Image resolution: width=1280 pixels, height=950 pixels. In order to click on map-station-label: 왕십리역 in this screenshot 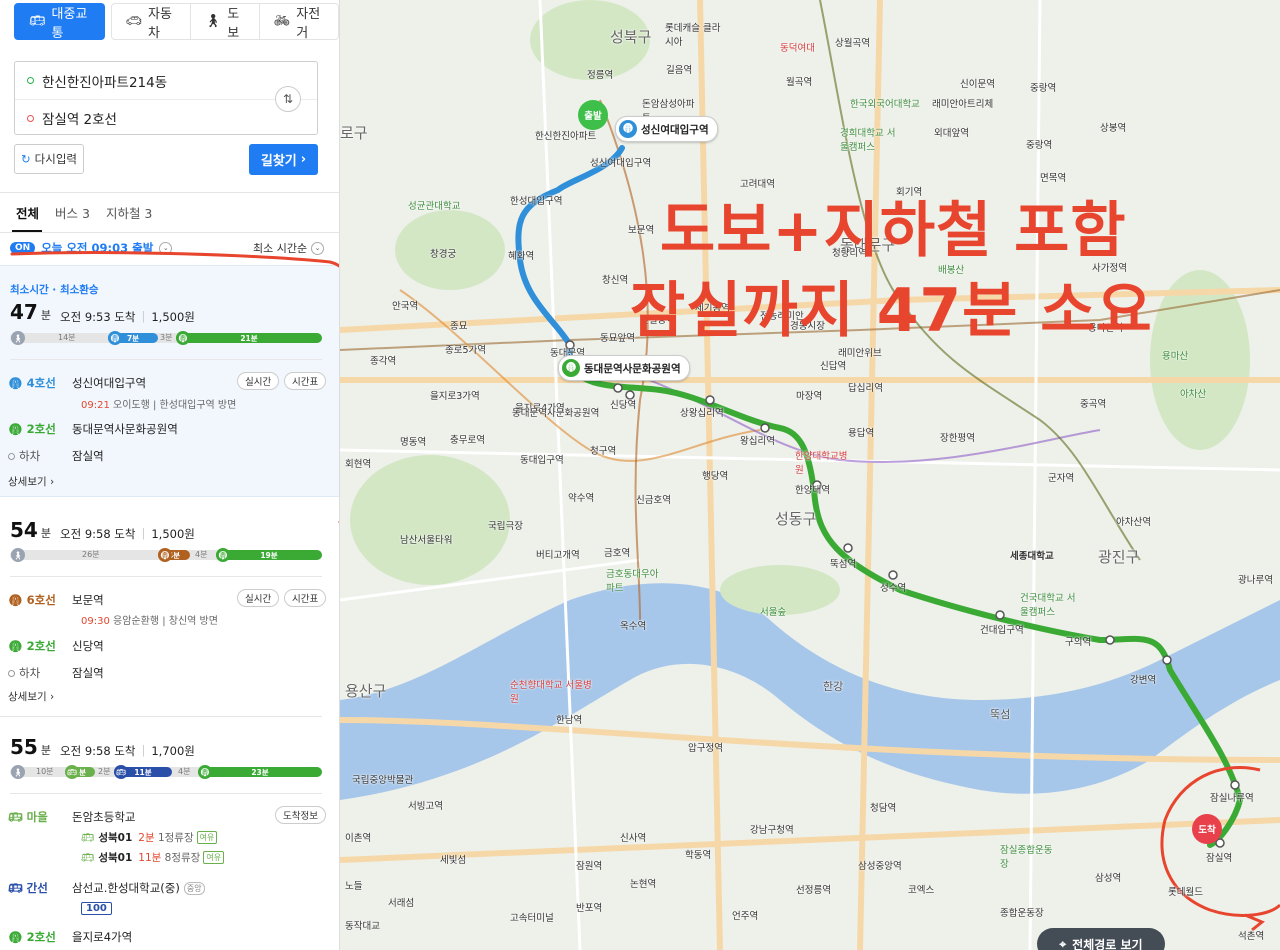, I will do `click(757, 441)`.